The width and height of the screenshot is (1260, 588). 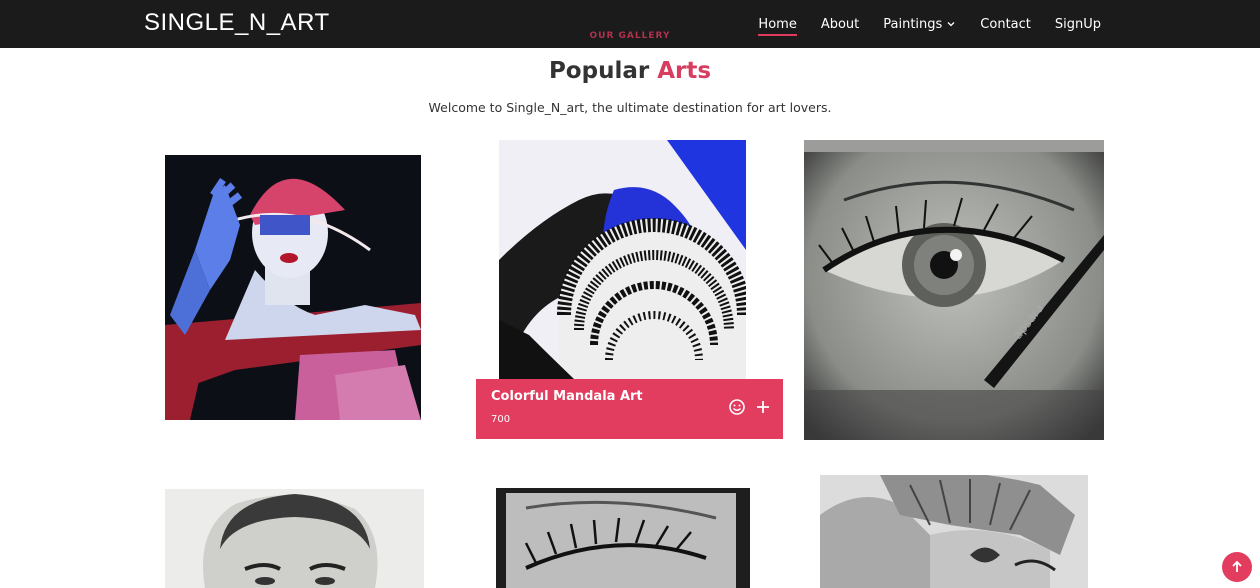 I want to click on back-to-top-button, so click(x=1237, y=567).